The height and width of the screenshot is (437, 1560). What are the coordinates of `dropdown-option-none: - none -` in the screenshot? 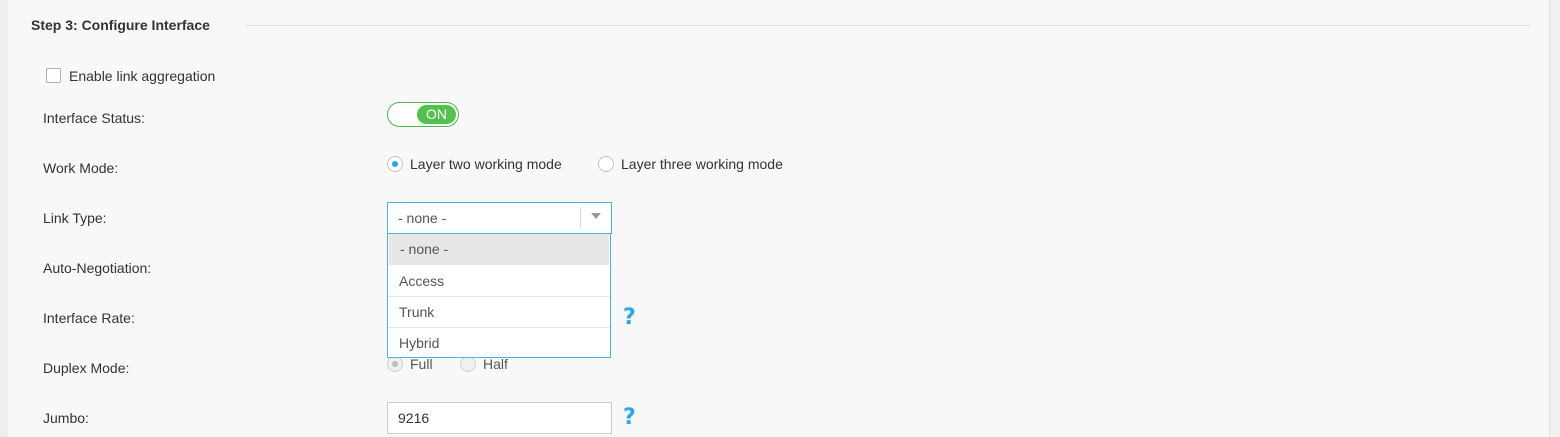 It's located at (499, 249).